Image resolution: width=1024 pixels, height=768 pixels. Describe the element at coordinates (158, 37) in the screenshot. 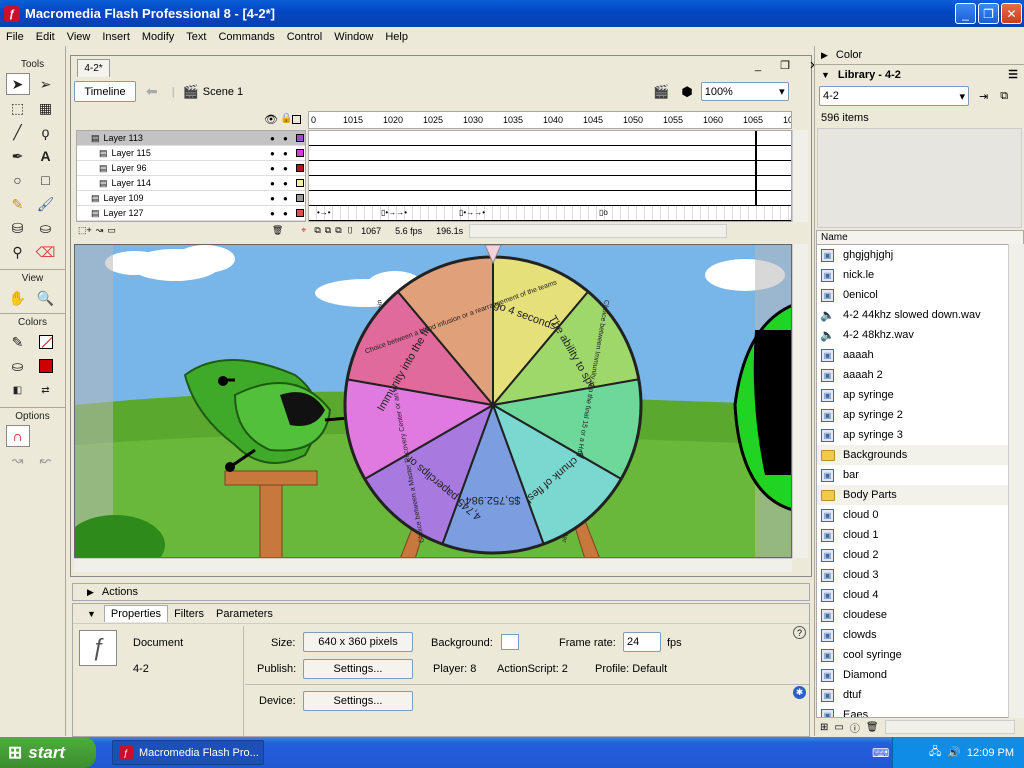

I see `menu-modify: Modify` at that location.